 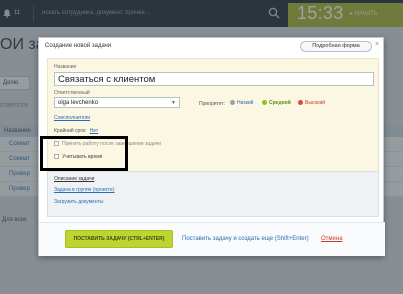 What do you see at coordinates (173, 103) in the screenshot?
I see `chevron-down-icon: ▼` at bounding box center [173, 103].